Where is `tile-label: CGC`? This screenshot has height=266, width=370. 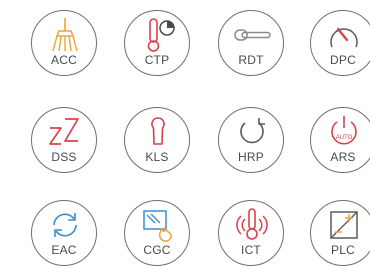
tile-label: CGC is located at coordinates (157, 250).